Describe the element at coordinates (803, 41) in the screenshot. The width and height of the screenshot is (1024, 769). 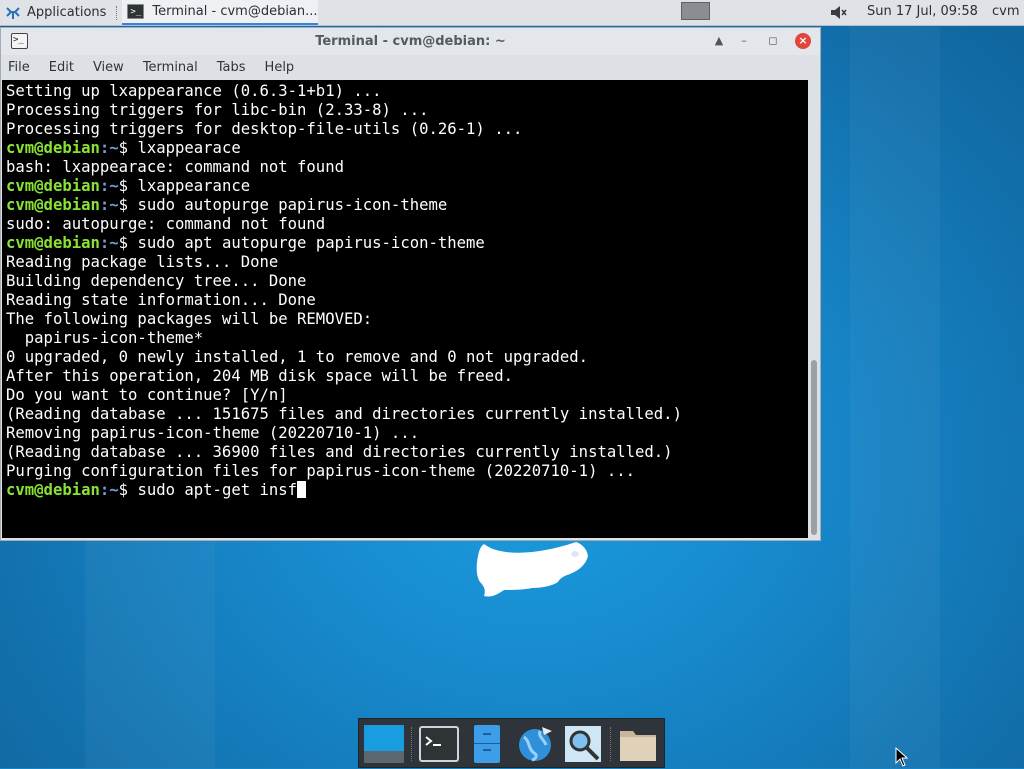
I see `close-icon: ×` at that location.